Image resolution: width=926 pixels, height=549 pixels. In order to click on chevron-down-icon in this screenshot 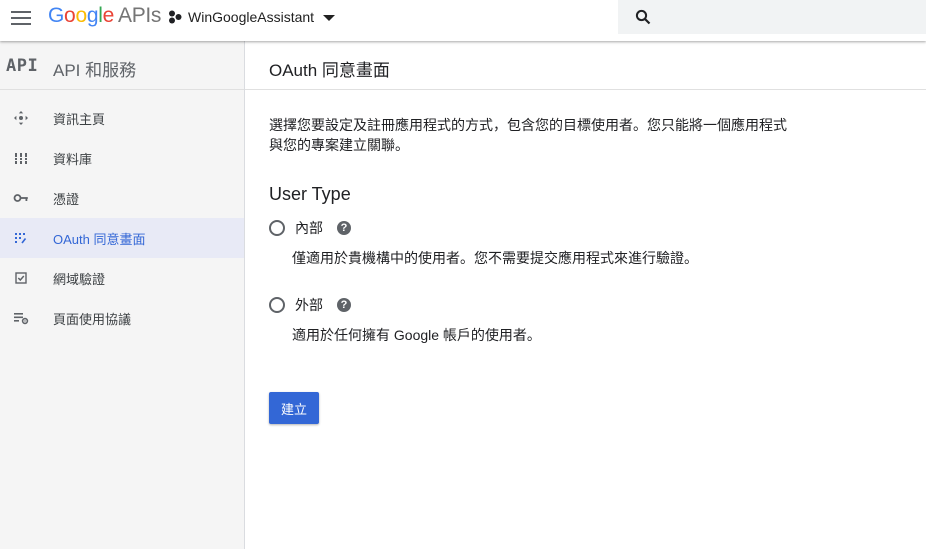, I will do `click(329, 18)`.